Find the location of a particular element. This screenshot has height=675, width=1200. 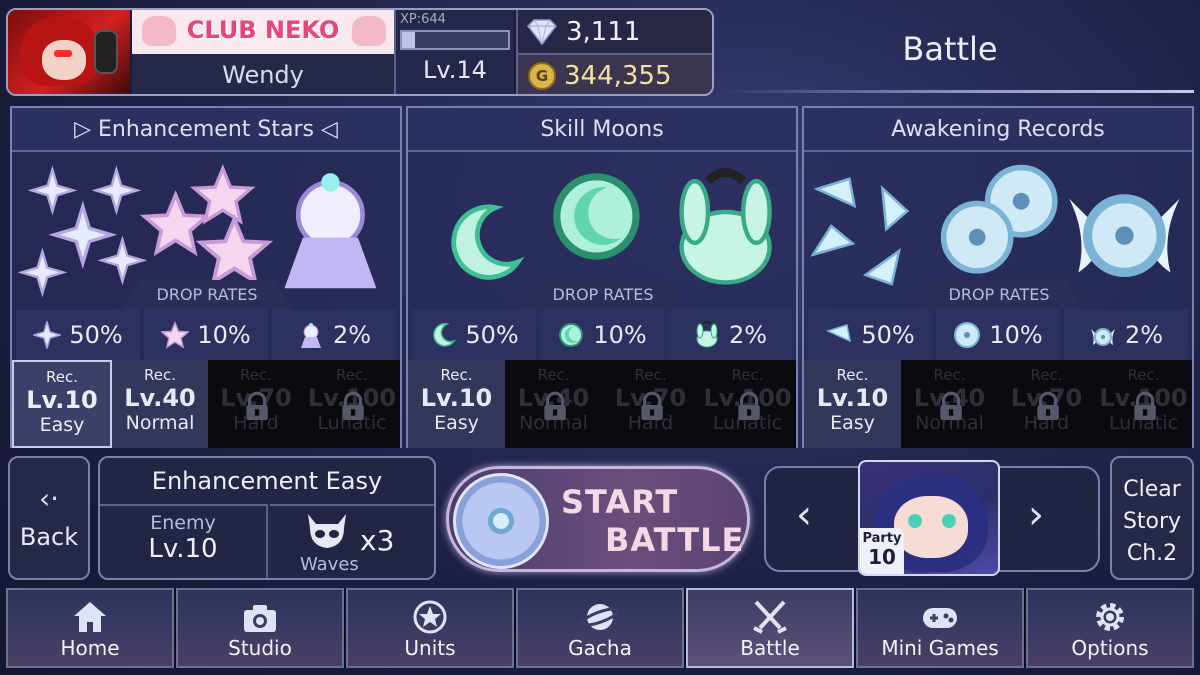

record-icon is located at coordinates (967, 335).